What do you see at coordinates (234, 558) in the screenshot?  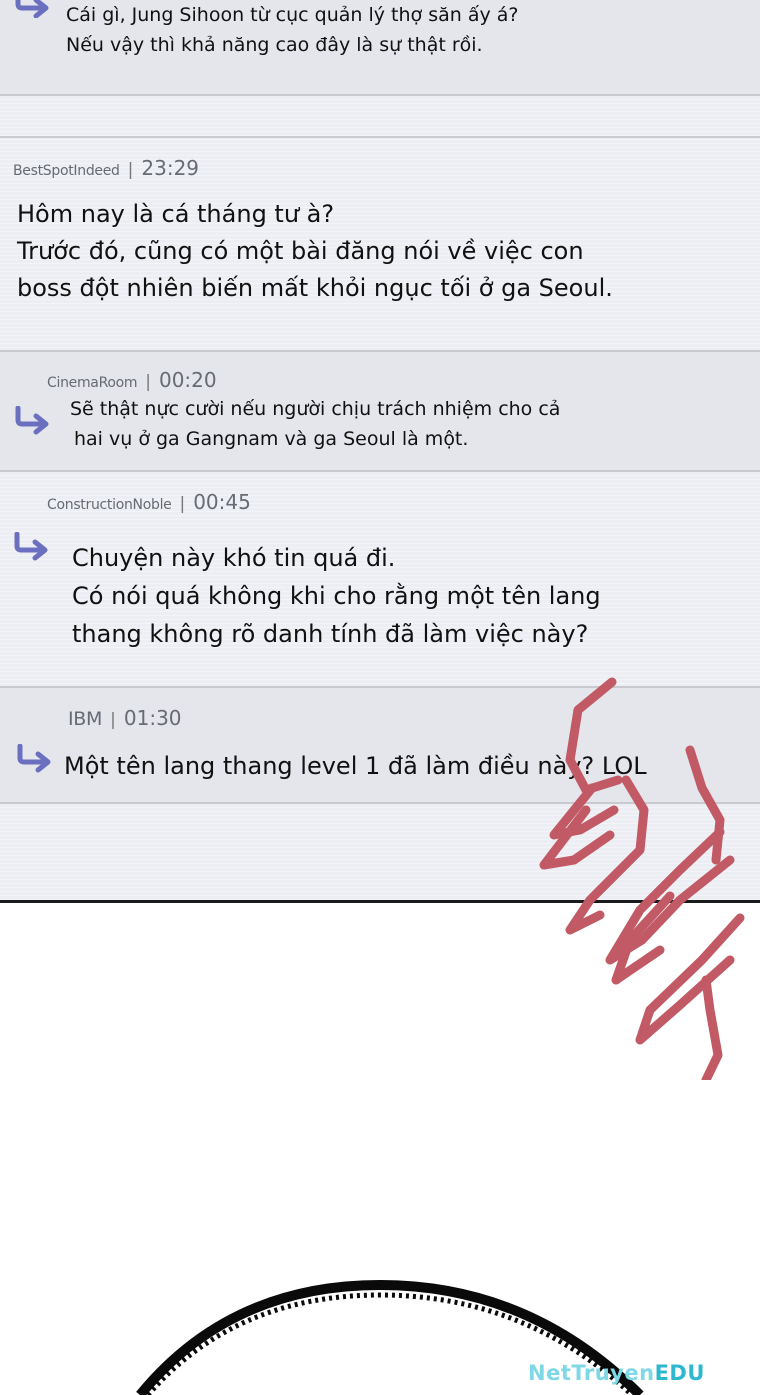 I see `comment-text: Chuyện này khó tin quá đi.` at bounding box center [234, 558].